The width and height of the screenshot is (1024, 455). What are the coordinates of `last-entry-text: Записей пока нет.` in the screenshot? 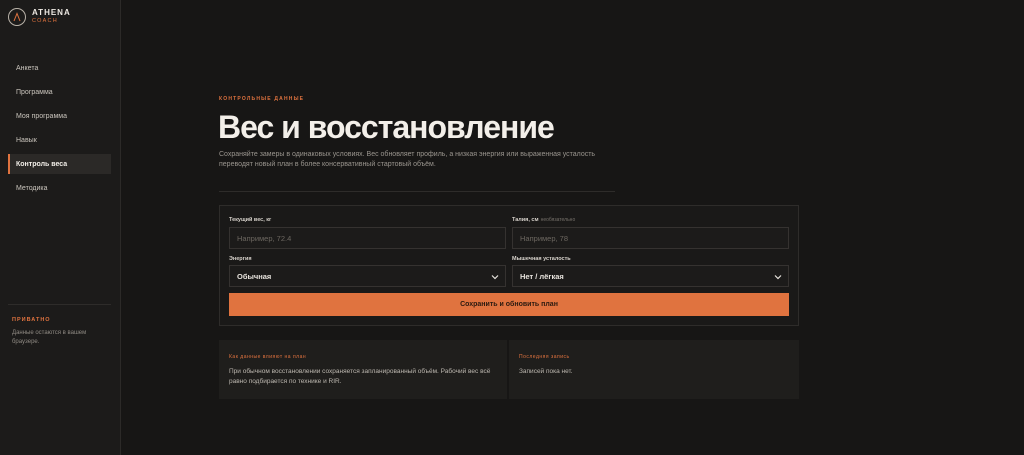 It's located at (546, 371).